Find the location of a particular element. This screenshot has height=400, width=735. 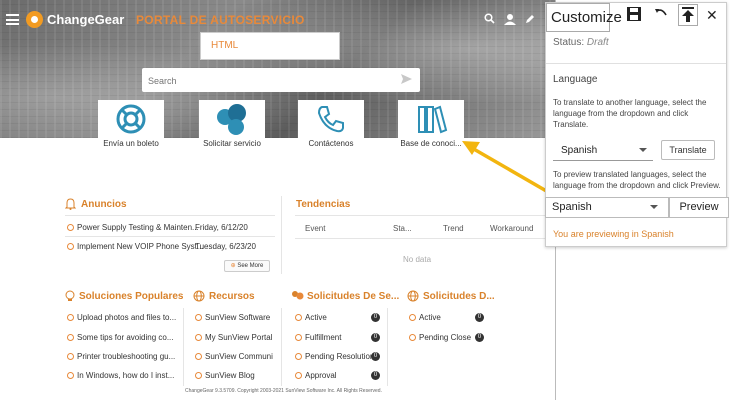

translate-button: Translate is located at coordinates (688, 150).